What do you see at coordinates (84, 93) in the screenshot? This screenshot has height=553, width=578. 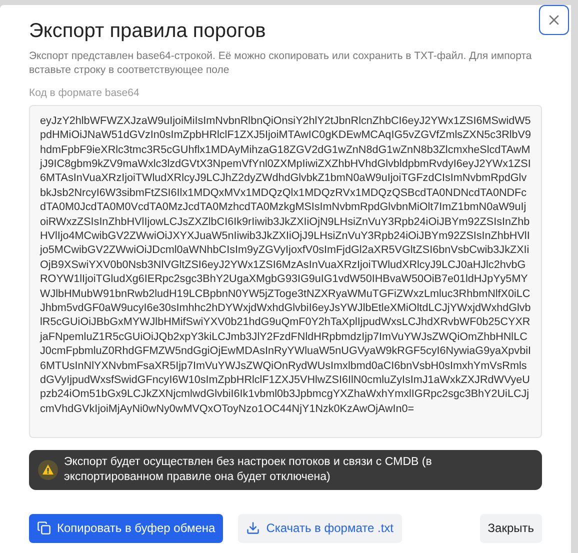 I see `field-label: Код в формате base64` at bounding box center [84, 93].